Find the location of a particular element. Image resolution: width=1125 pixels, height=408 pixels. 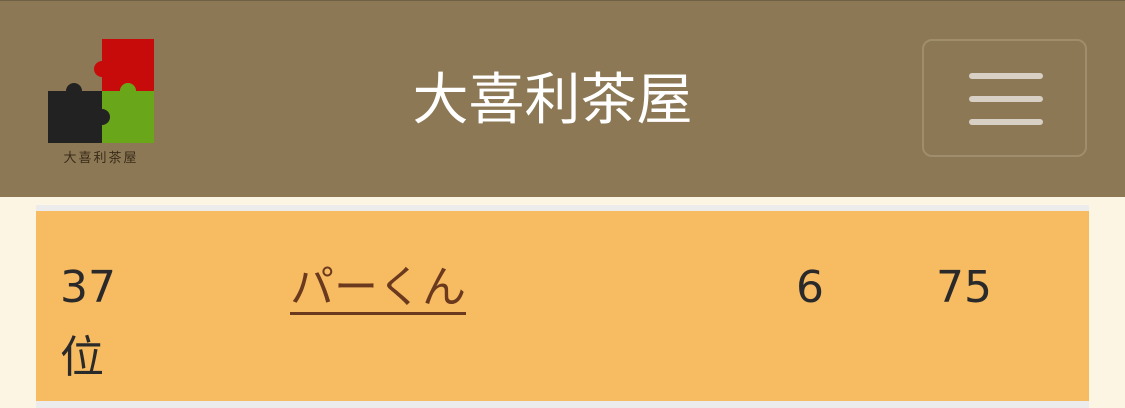

puzzle-logo-icon is located at coordinates (101, 91).